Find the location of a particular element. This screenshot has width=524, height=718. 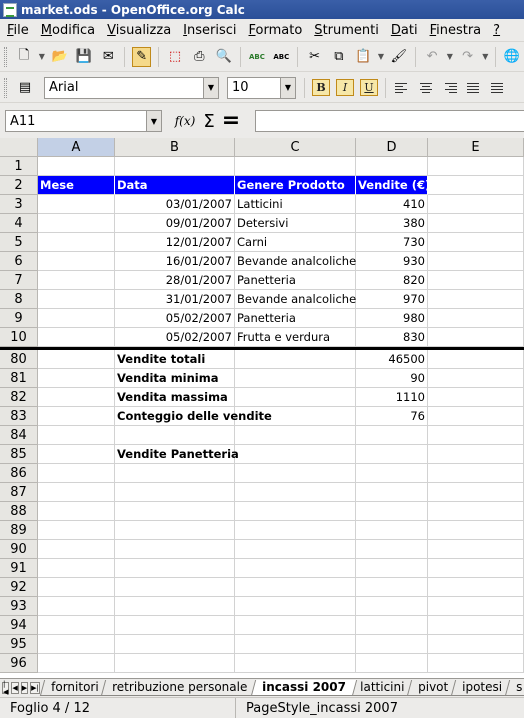

row-header: 9 is located at coordinates (19, 318).